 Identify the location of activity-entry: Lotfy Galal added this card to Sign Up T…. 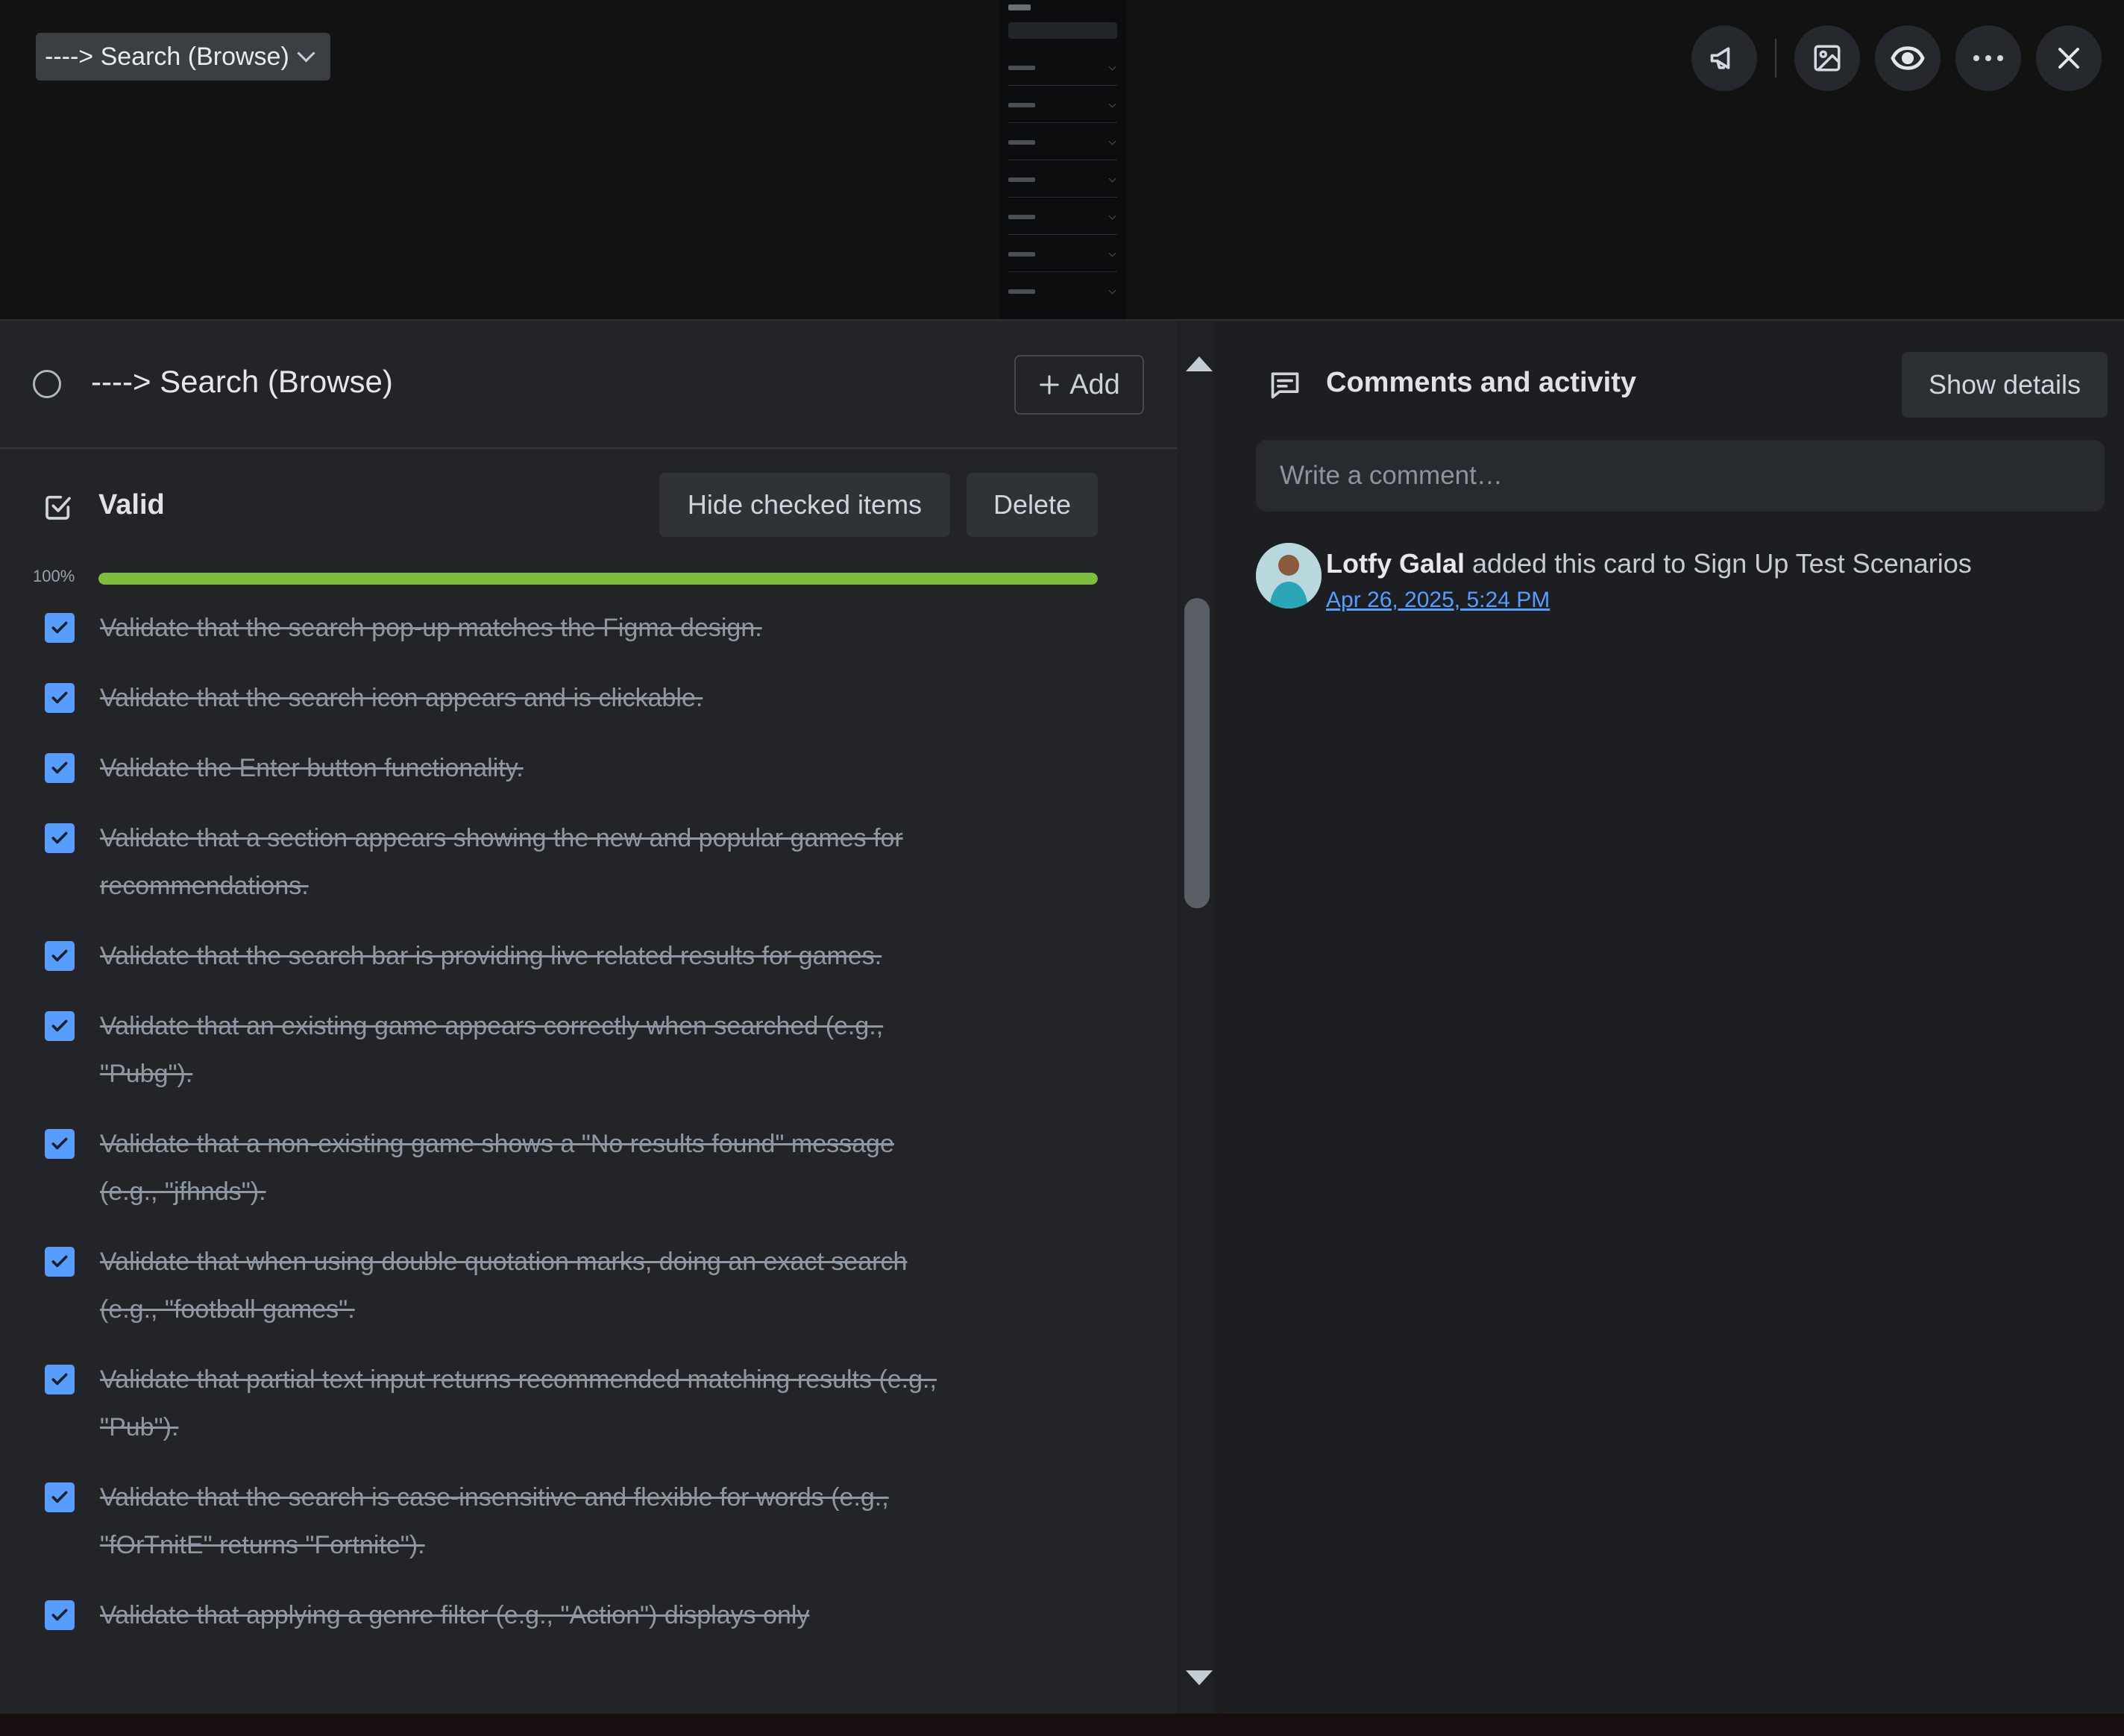
(1649, 564).